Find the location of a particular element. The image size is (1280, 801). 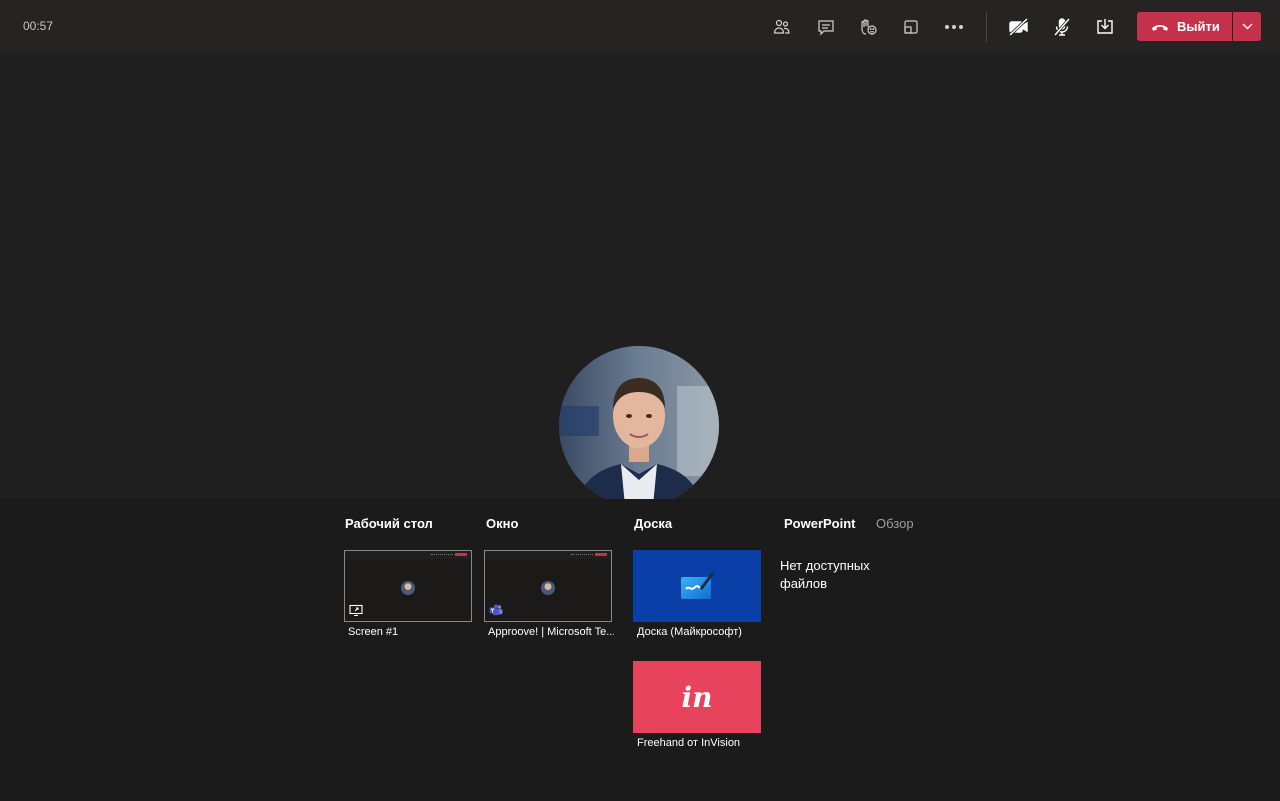

whiteboard-caption: Доска (Майкрософт) is located at coordinates (689, 632).